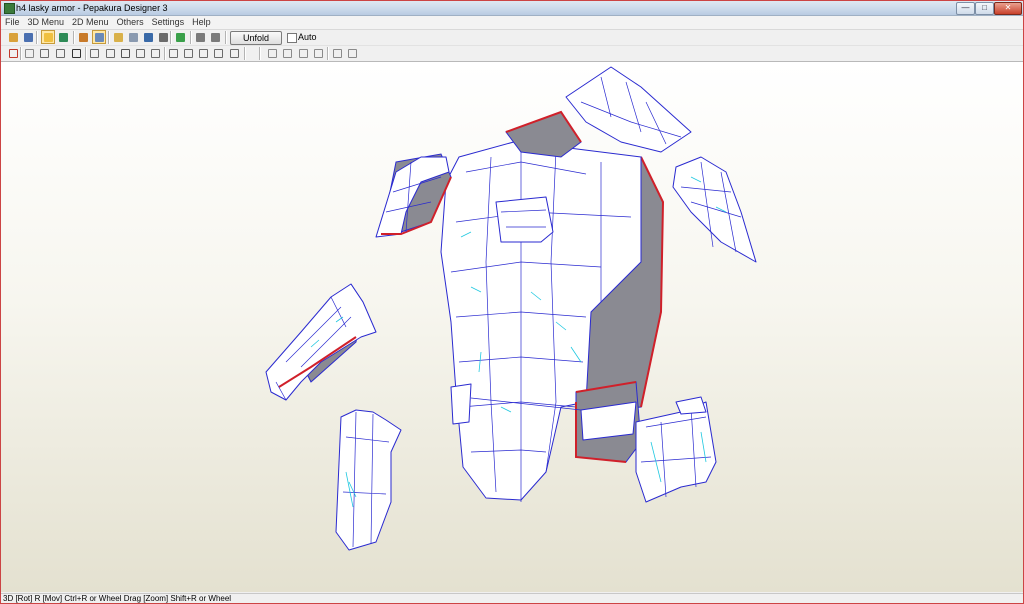  Describe the element at coordinates (28, 37) in the screenshot. I see `save-icon` at that location.